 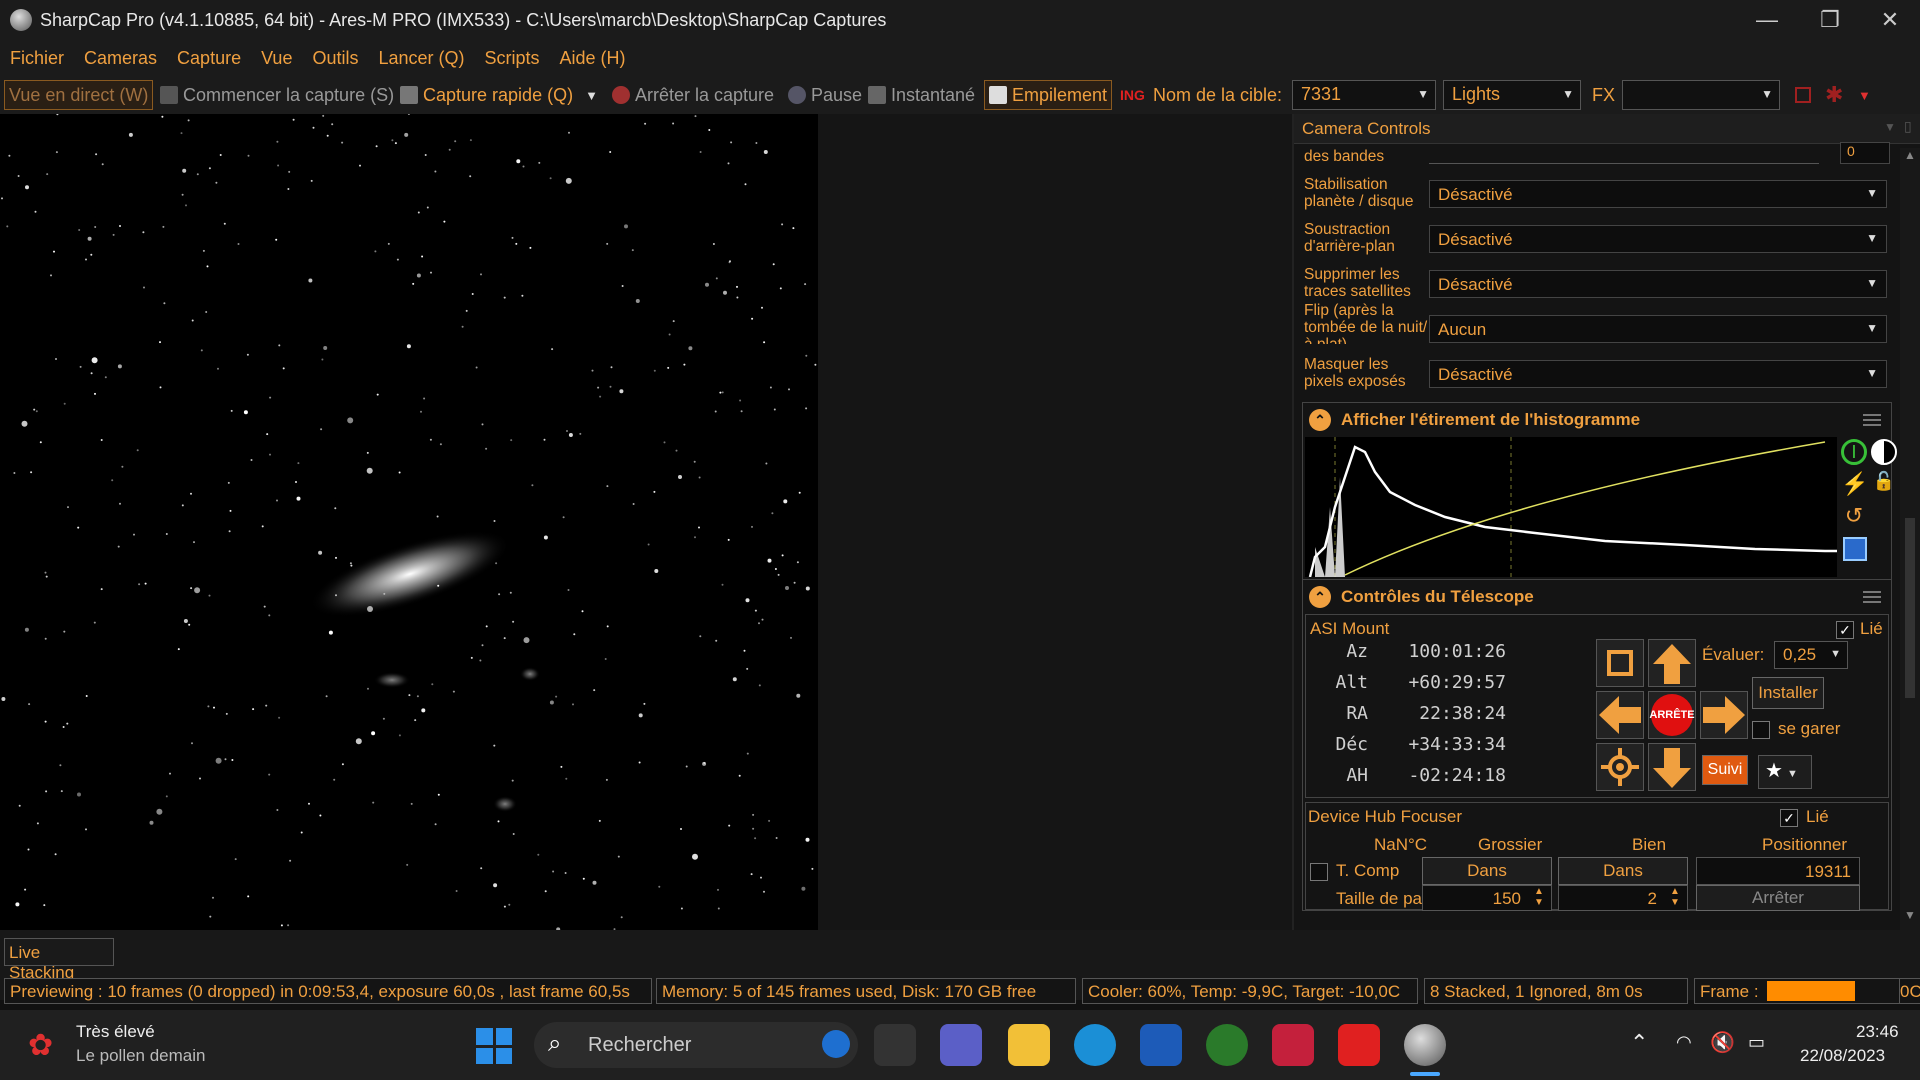 What do you see at coordinates (1890, 20) in the screenshot?
I see `close-button: ✕` at bounding box center [1890, 20].